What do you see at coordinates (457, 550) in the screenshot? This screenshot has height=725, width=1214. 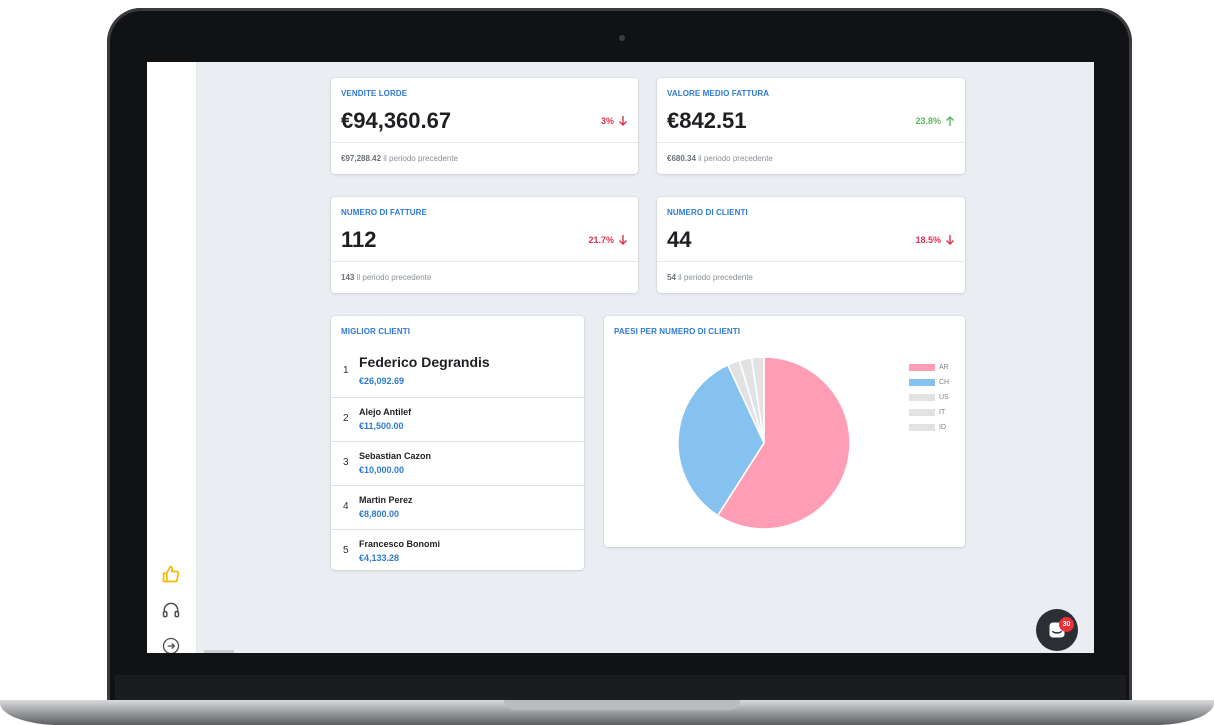 I see `client-row: 5 Francesco Bonomi €4,133.28` at bounding box center [457, 550].